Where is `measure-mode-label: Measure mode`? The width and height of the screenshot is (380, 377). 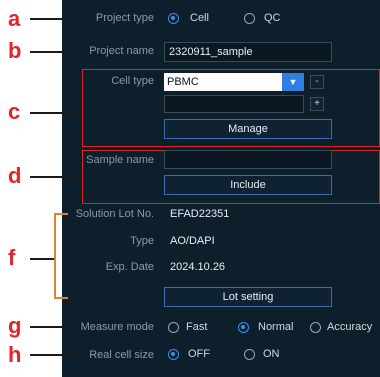
measure-mode-label: Measure mode is located at coordinates (117, 327).